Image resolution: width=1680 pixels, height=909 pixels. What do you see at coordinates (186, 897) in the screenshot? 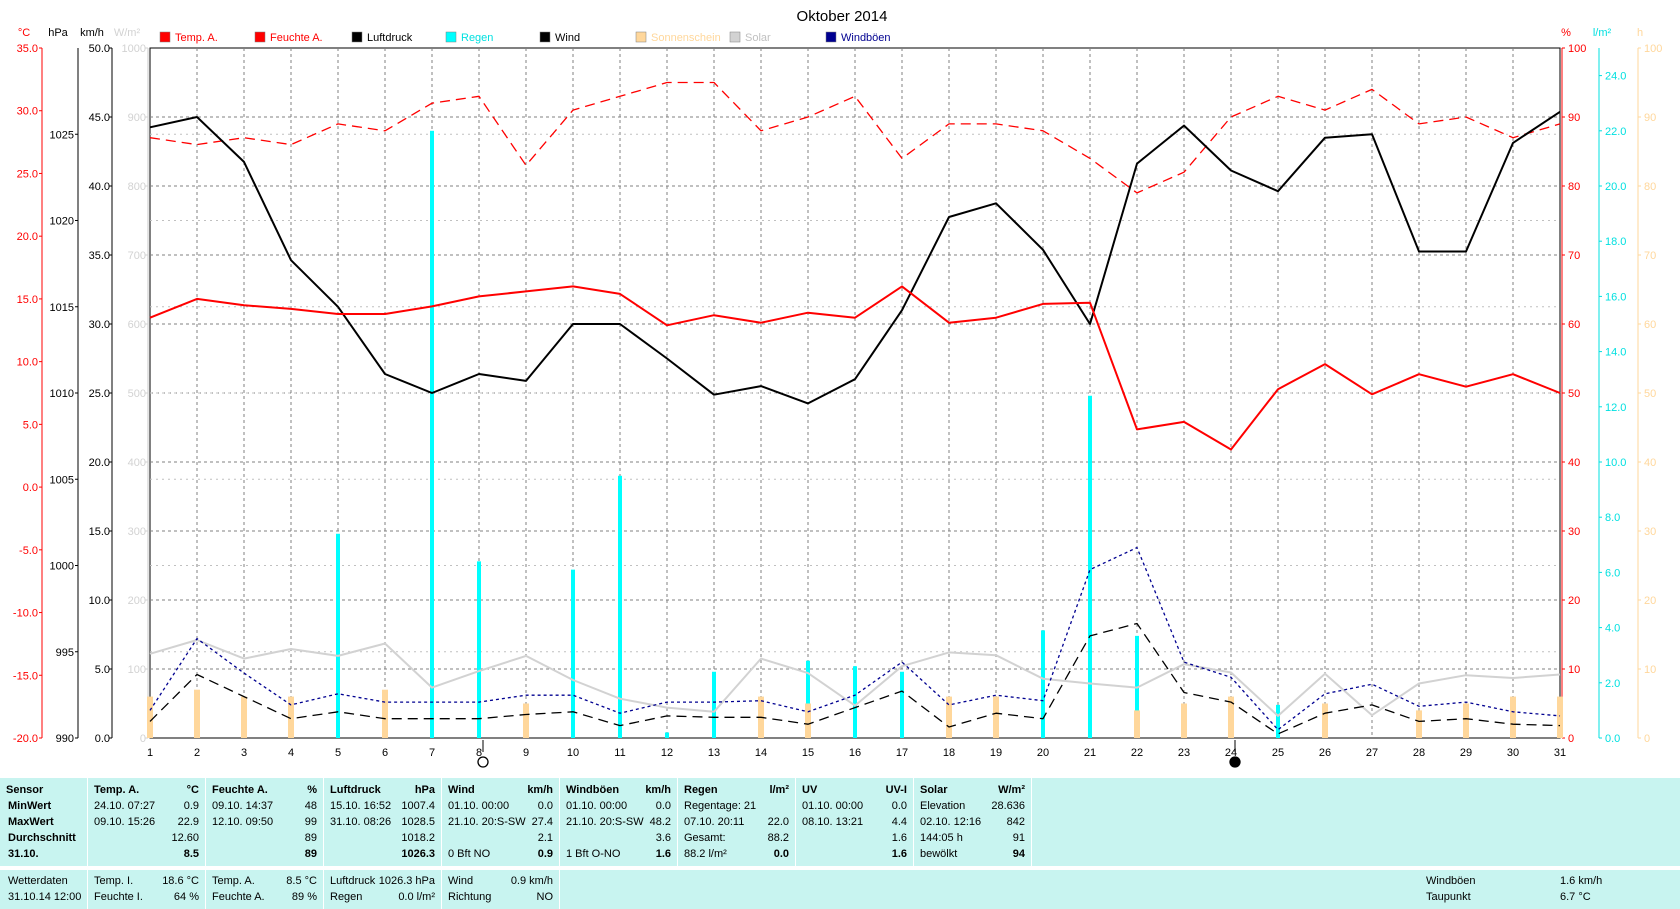
I see `value-feuchte-i: 64 %` at bounding box center [186, 897].